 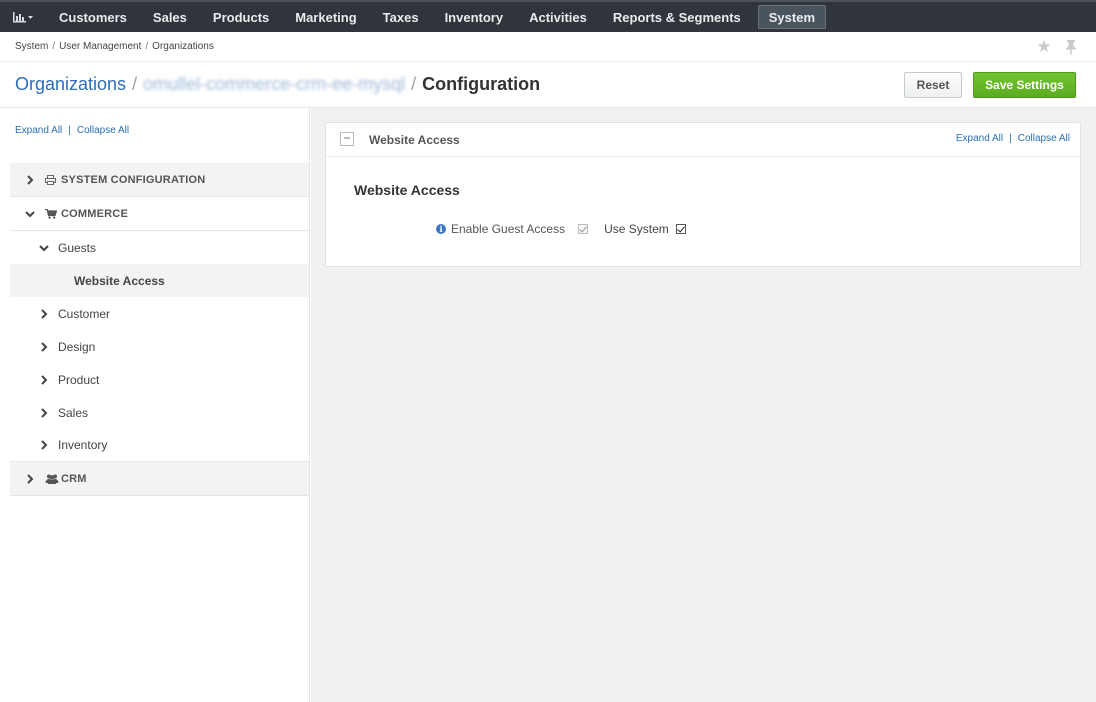 What do you see at coordinates (103, 130) in the screenshot?
I see `sidebar-collapse-all-link: Collapse All` at bounding box center [103, 130].